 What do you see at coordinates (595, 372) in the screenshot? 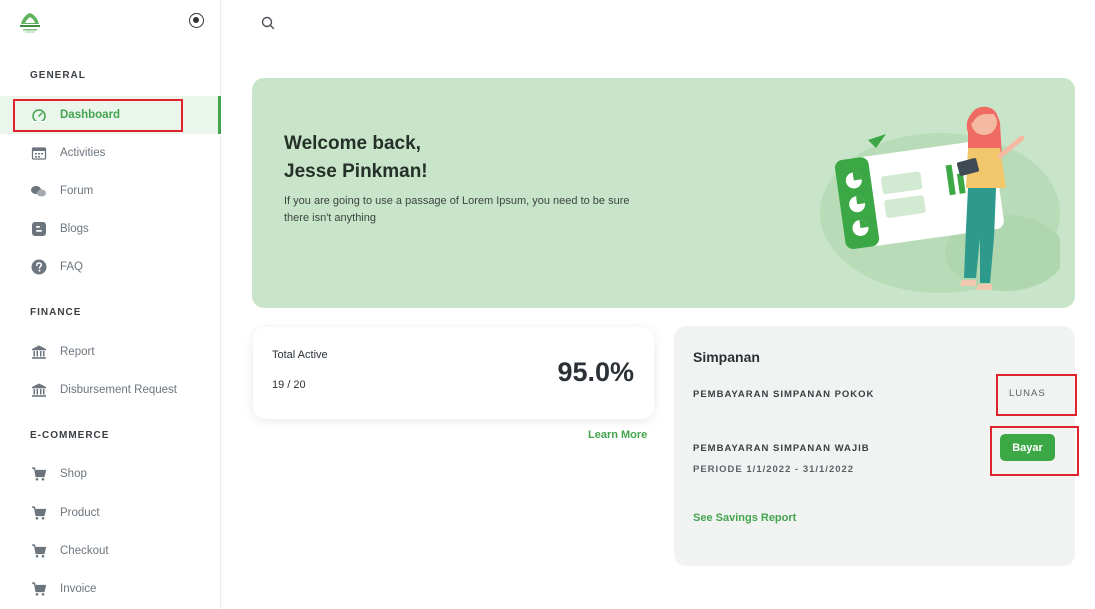
I see `total-active-percent: 95.0%` at bounding box center [595, 372].